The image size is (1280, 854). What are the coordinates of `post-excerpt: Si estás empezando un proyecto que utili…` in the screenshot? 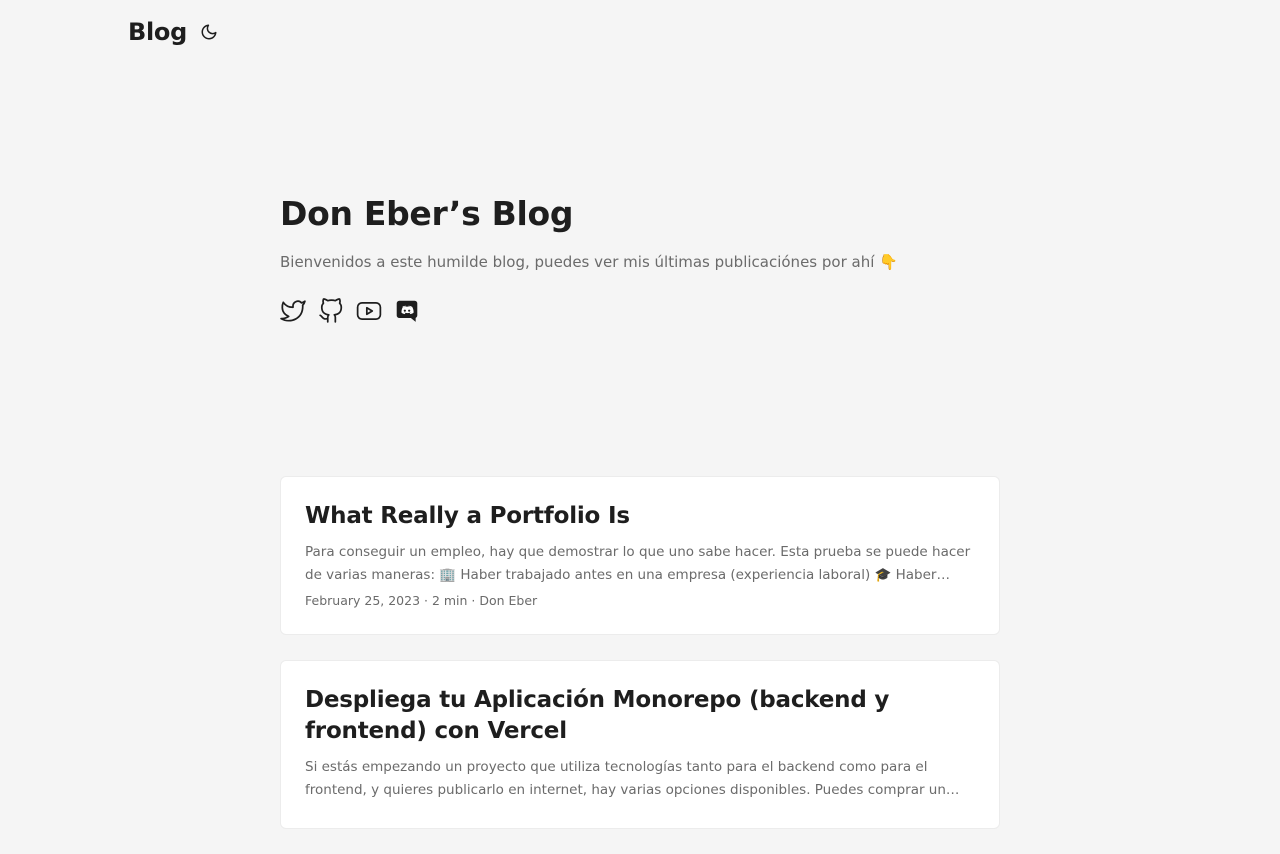 It's located at (625, 778).